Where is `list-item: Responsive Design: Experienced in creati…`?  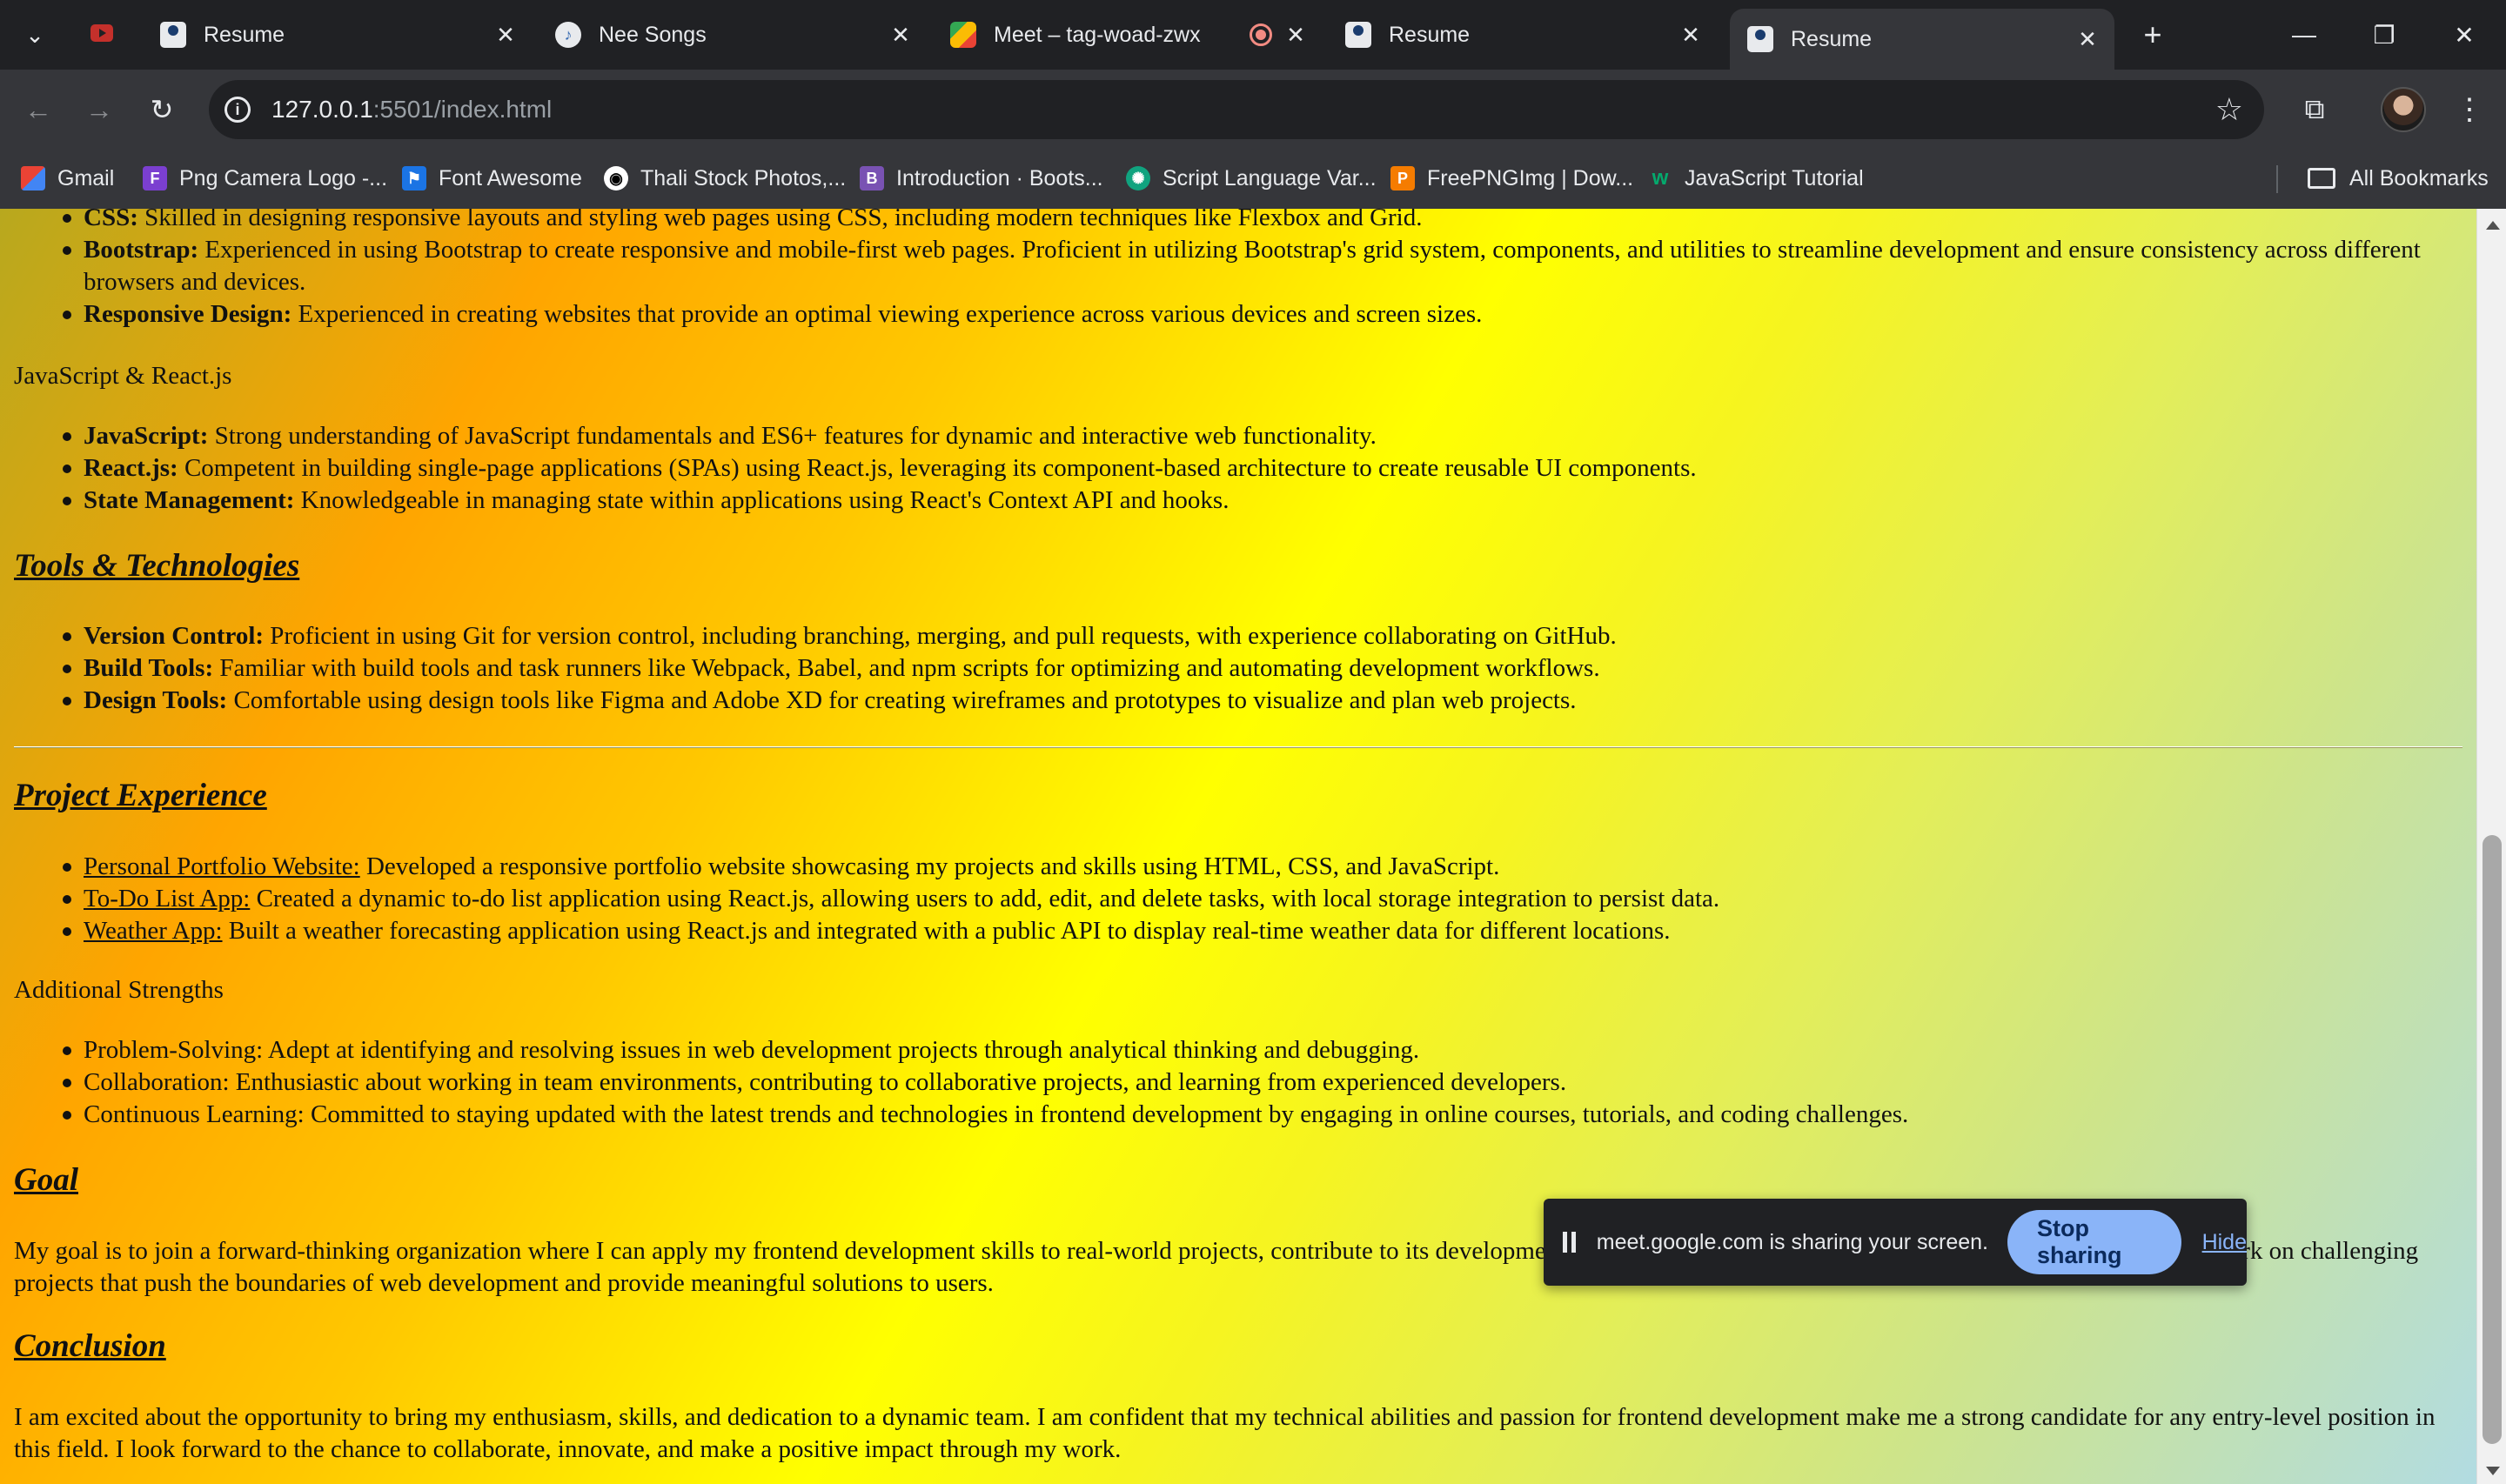 list-item: Responsive Design: Experienced in creati… is located at coordinates (1238, 315).